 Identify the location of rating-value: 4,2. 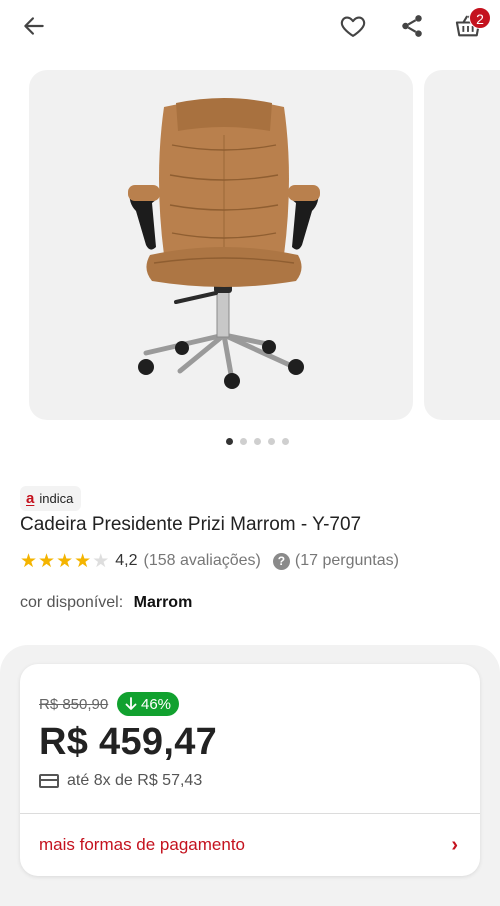
(126, 560).